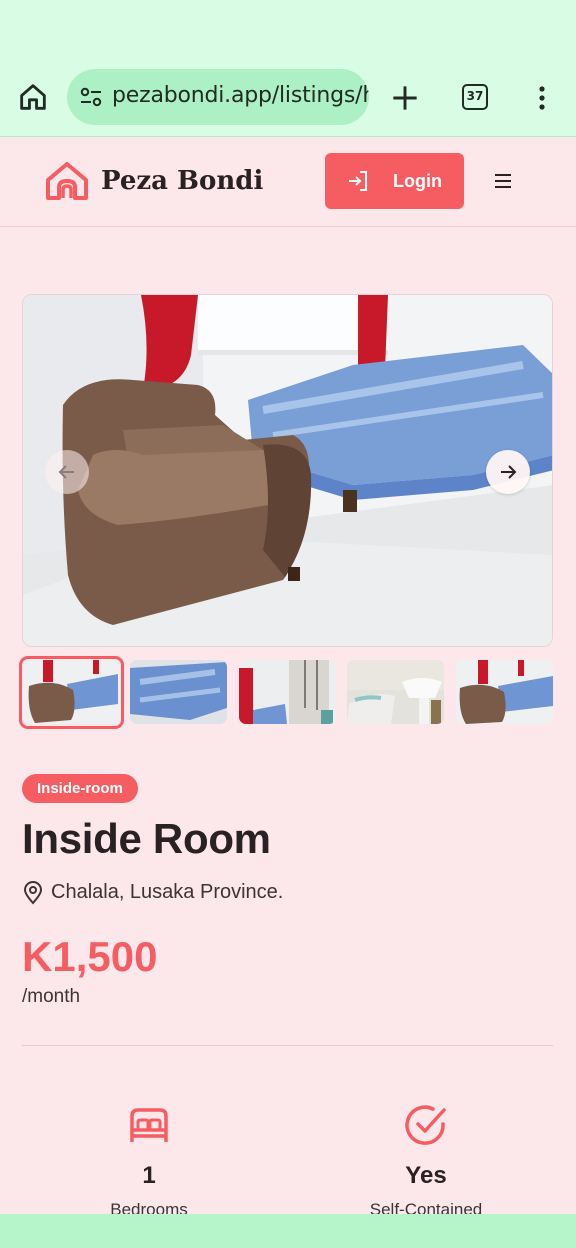 This screenshot has width=576, height=1248. What do you see at coordinates (149, 1161) in the screenshot?
I see `feature-bedrooms: 1 Bedrooms` at bounding box center [149, 1161].